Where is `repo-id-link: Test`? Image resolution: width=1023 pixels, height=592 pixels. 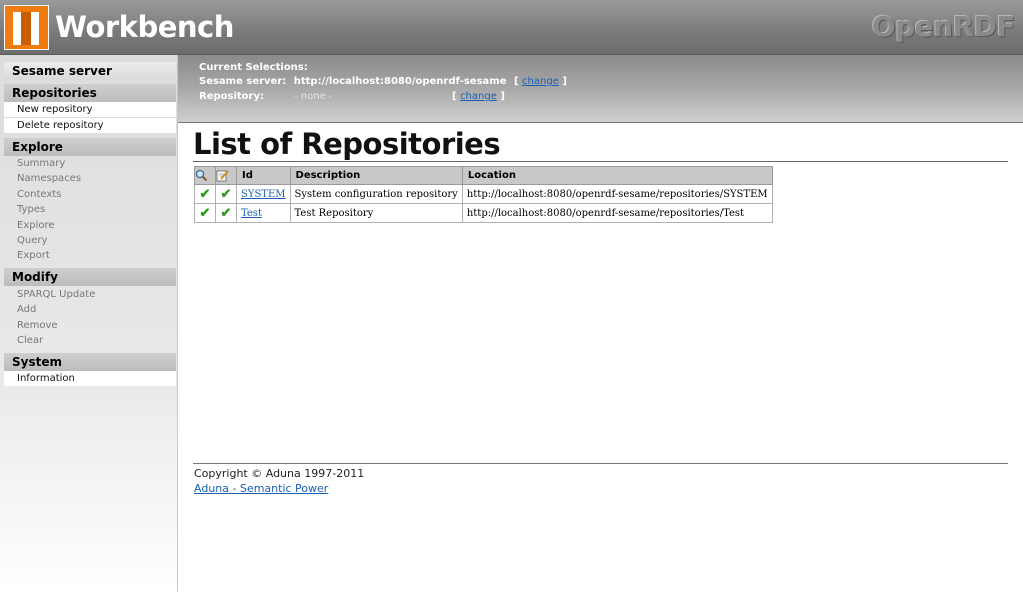
repo-id-link: Test is located at coordinates (251, 213).